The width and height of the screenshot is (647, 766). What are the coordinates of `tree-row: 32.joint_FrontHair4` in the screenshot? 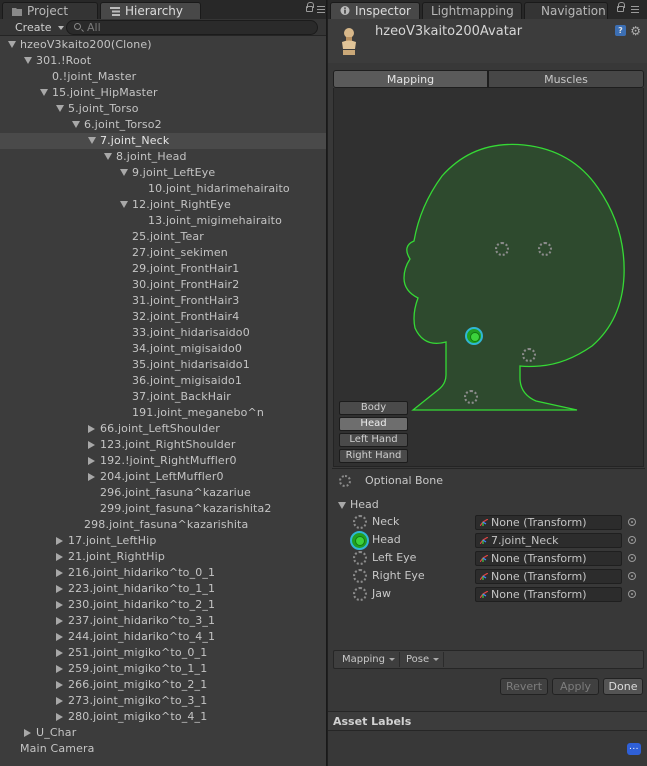 It's located at (163, 317).